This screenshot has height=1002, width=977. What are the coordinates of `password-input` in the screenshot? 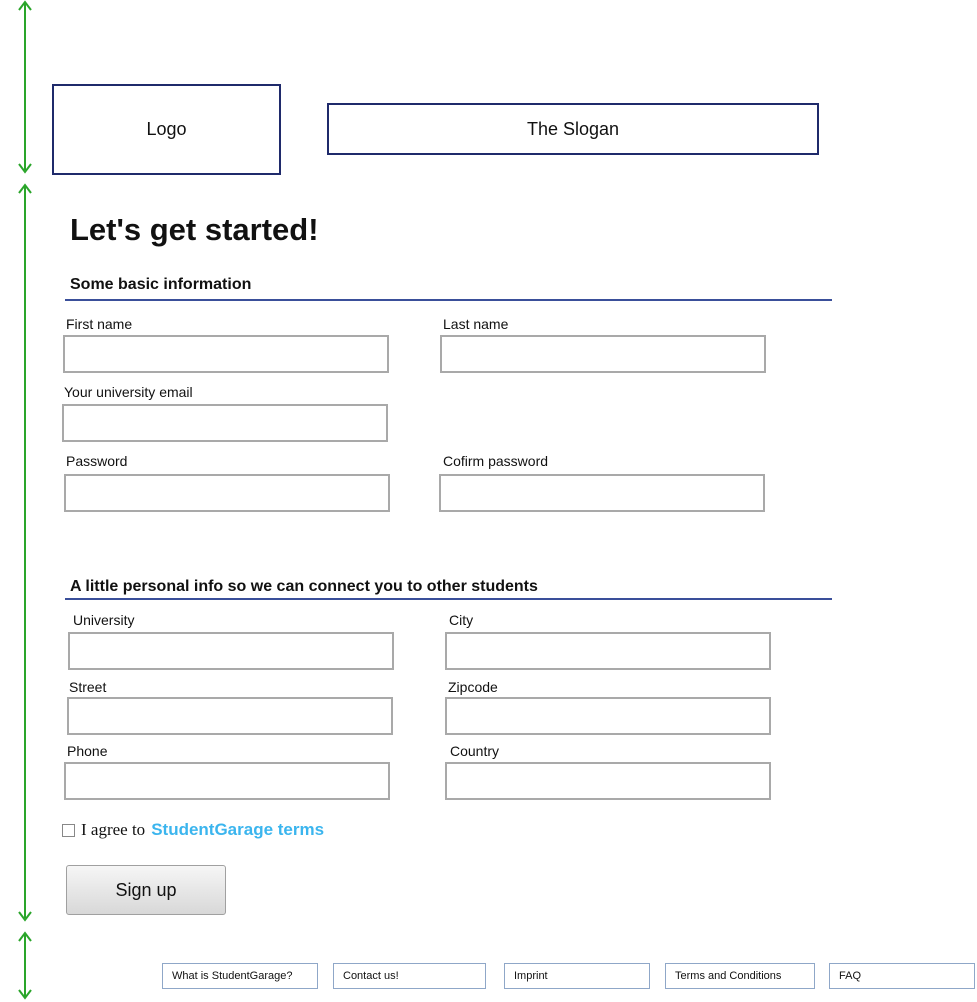 It's located at (227, 493).